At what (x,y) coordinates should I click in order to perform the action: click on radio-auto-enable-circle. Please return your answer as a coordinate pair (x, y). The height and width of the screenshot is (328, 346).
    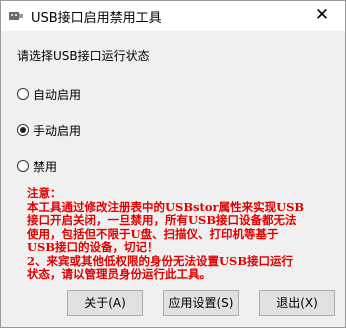
    Looking at the image, I should click on (23, 94).